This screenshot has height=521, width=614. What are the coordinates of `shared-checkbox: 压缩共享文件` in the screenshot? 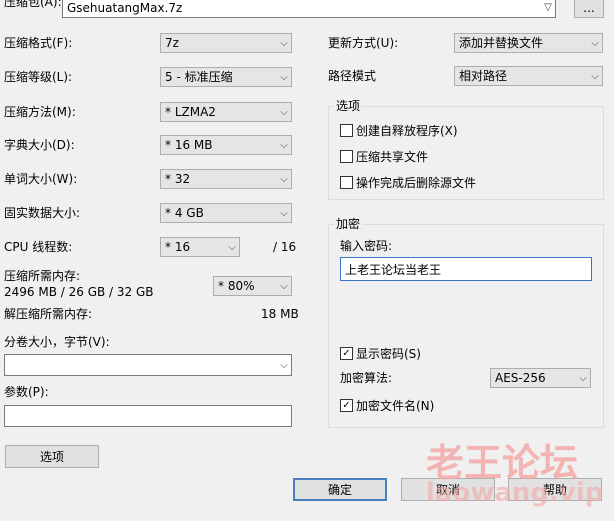 It's located at (384, 156).